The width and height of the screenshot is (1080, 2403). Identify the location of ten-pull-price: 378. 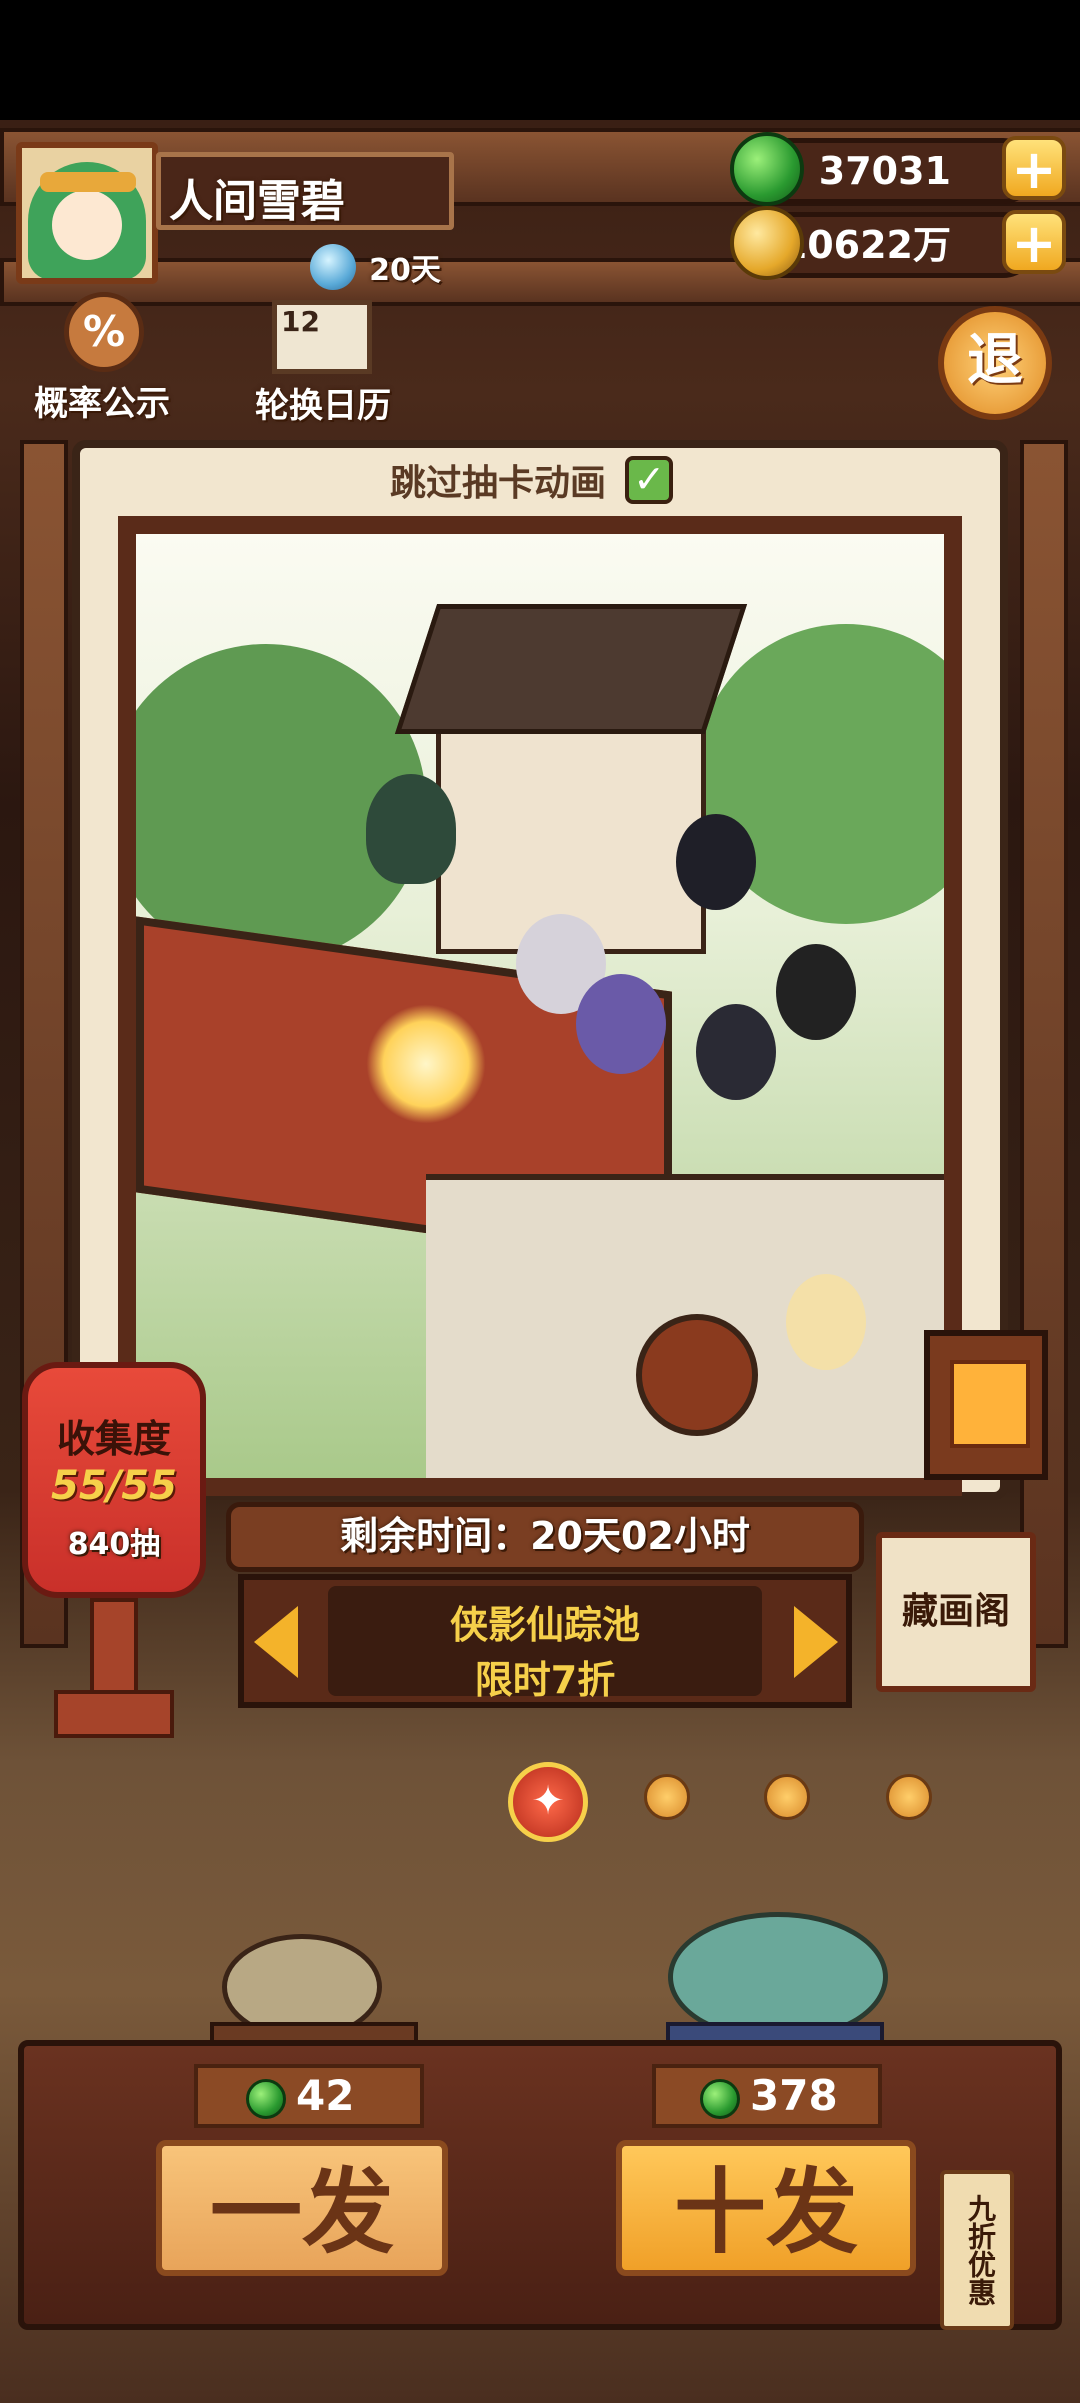
(767, 2096).